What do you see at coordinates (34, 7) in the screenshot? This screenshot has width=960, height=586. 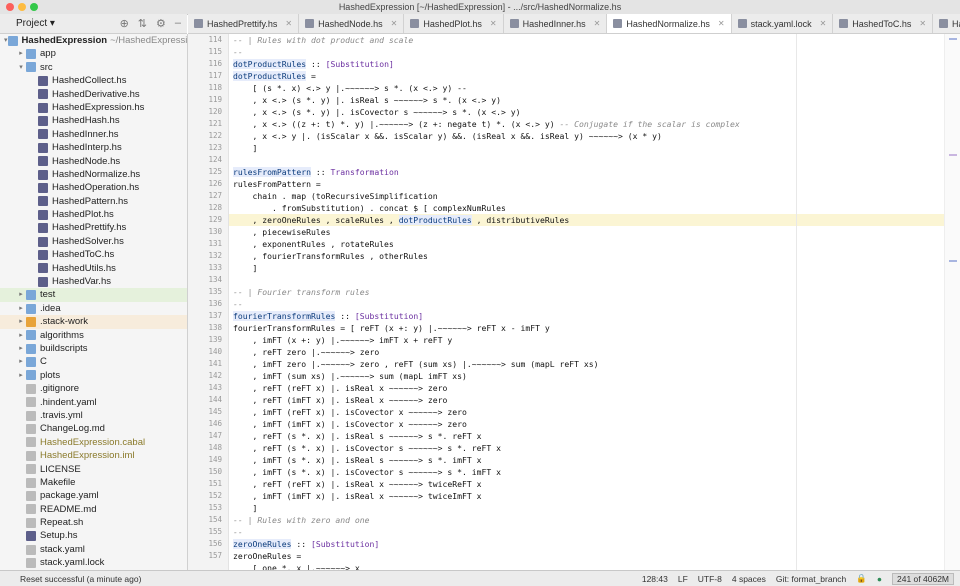 I see `zoom-window-button` at bounding box center [34, 7].